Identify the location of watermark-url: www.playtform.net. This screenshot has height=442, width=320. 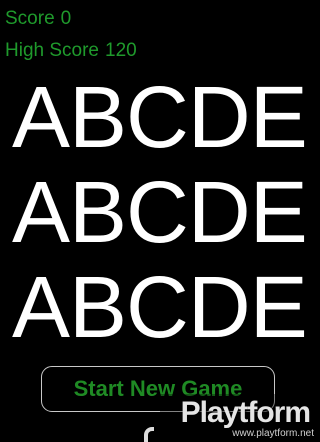
(273, 433).